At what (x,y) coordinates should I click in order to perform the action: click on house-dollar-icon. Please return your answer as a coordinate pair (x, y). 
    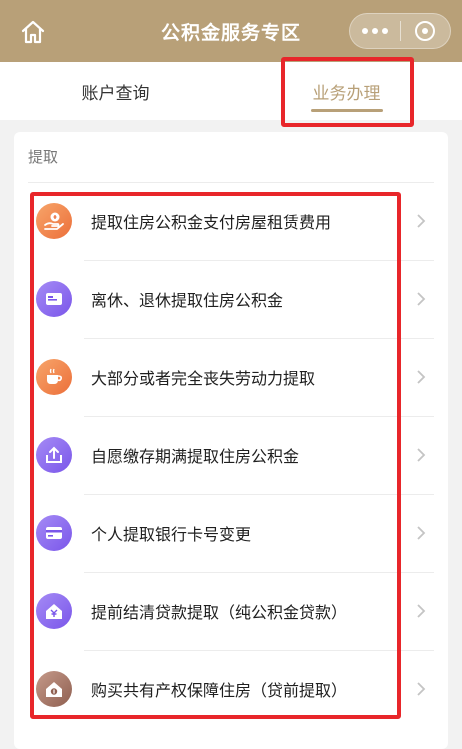
    Looking at the image, I should click on (54, 689).